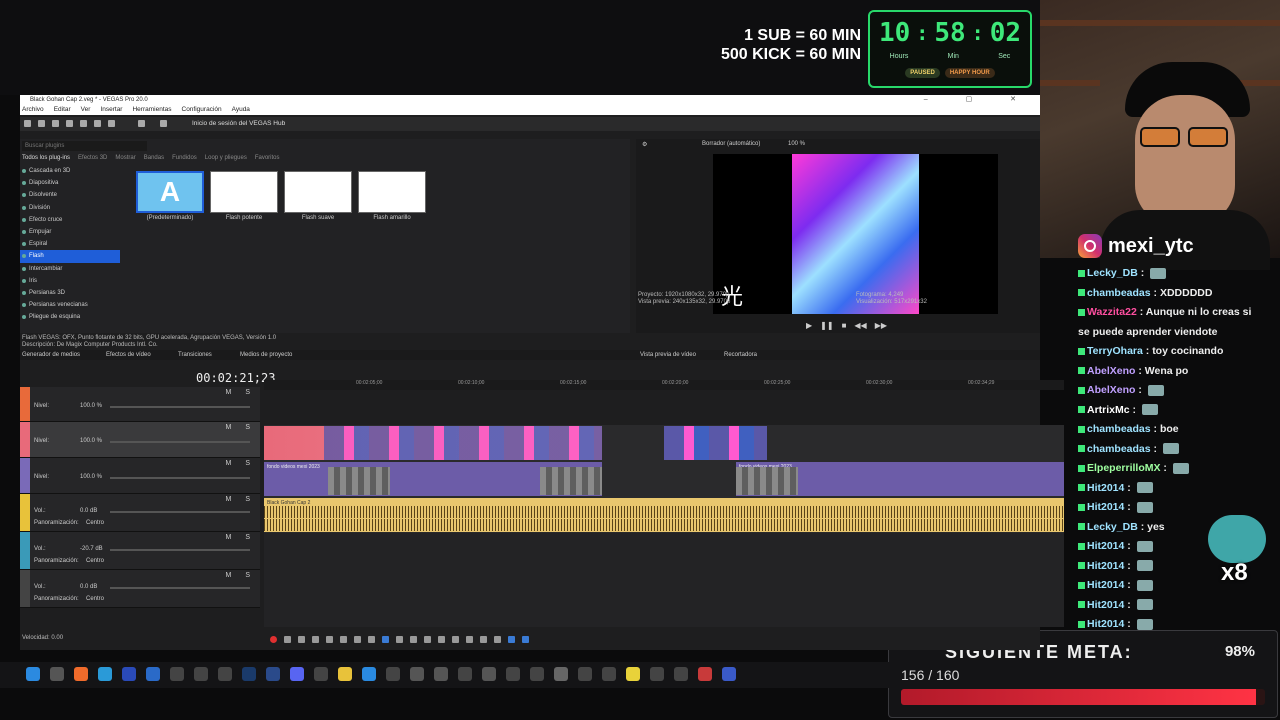 This screenshot has width=1280, height=720. What do you see at coordinates (84, 146) in the screenshot?
I see `plugin-search-input: Buscar plugins` at bounding box center [84, 146].